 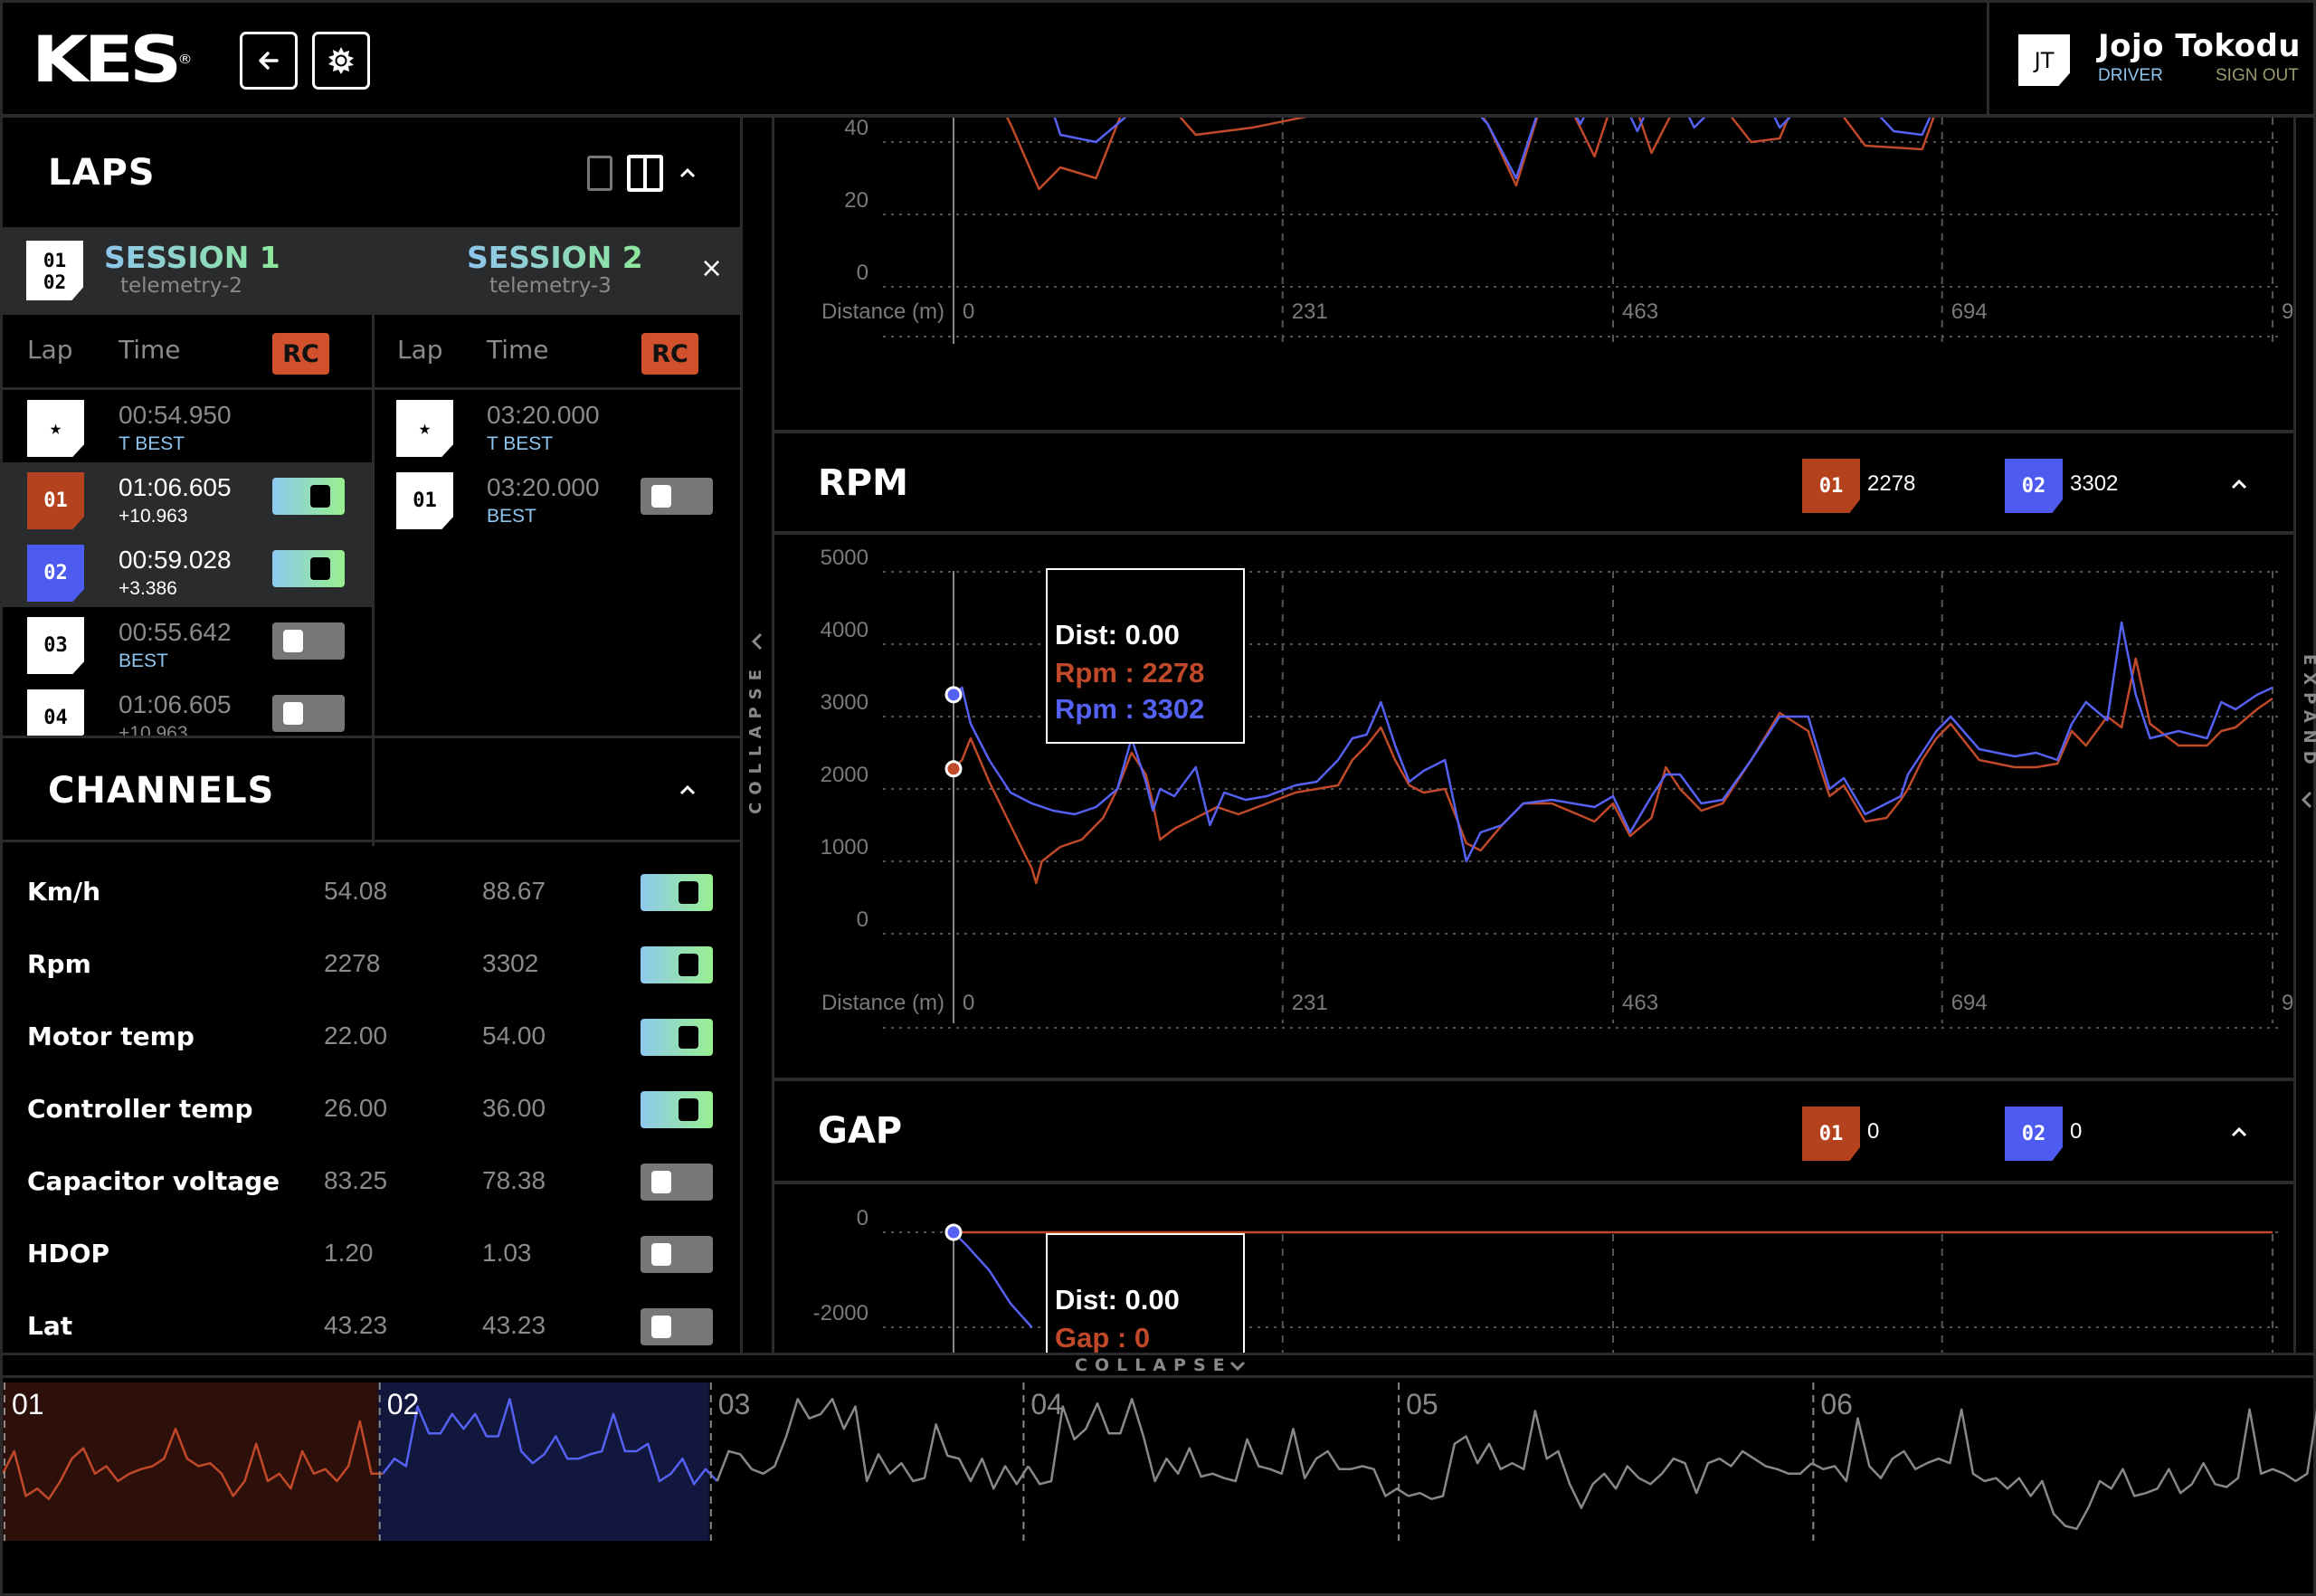 What do you see at coordinates (856, 201) in the screenshot?
I see `y-tick-label: 20` at bounding box center [856, 201].